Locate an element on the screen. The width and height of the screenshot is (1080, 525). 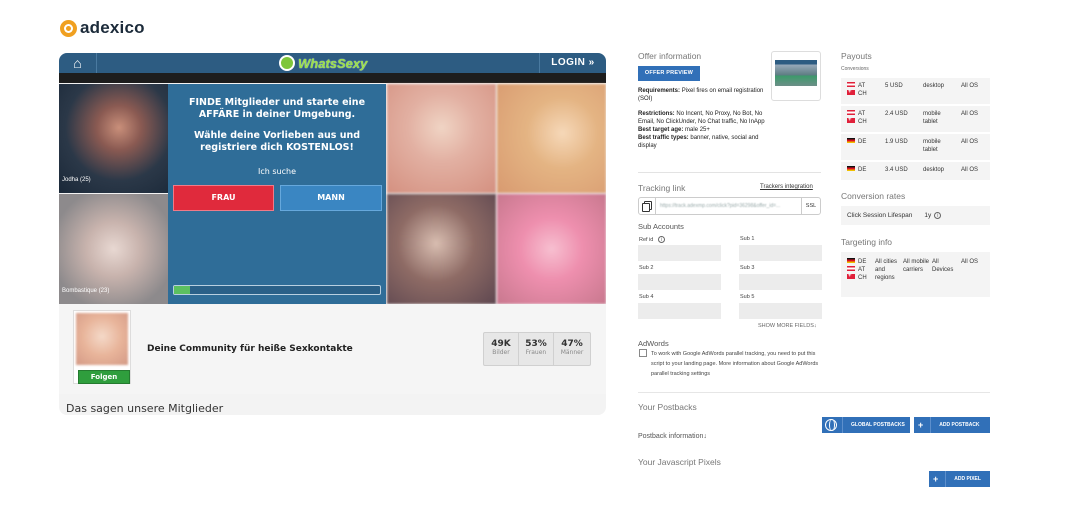
target-age-text: male 25+ is located at coordinates (697, 130).